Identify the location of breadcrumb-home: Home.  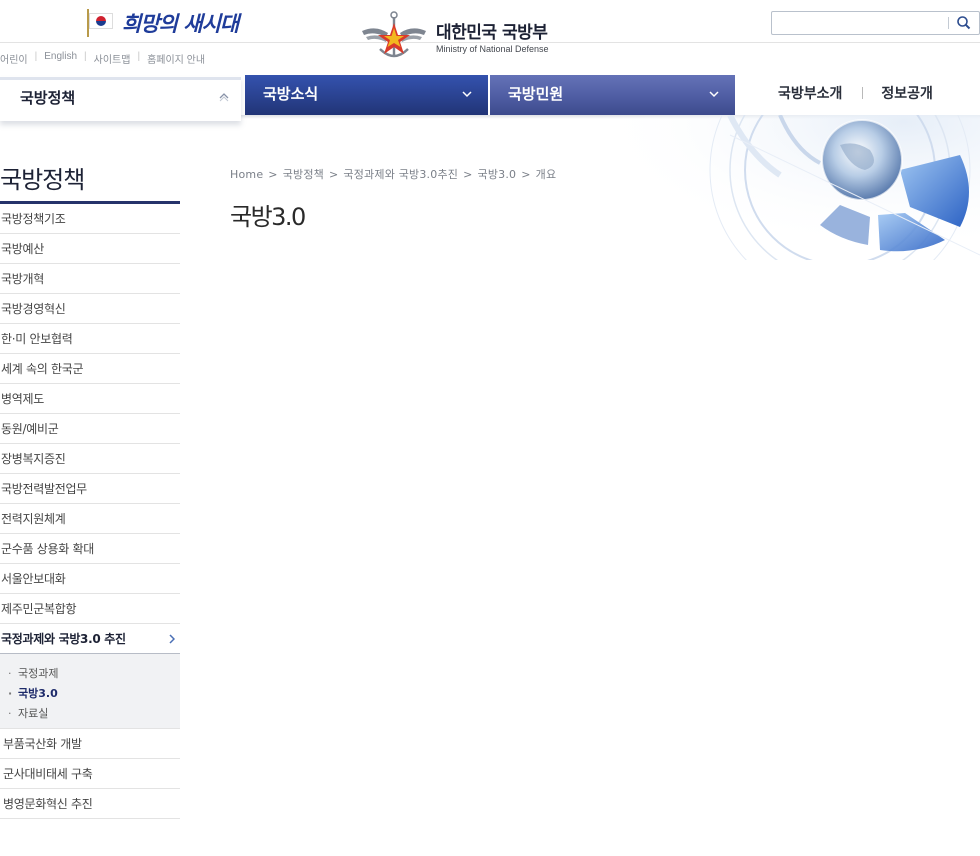
(246, 174).